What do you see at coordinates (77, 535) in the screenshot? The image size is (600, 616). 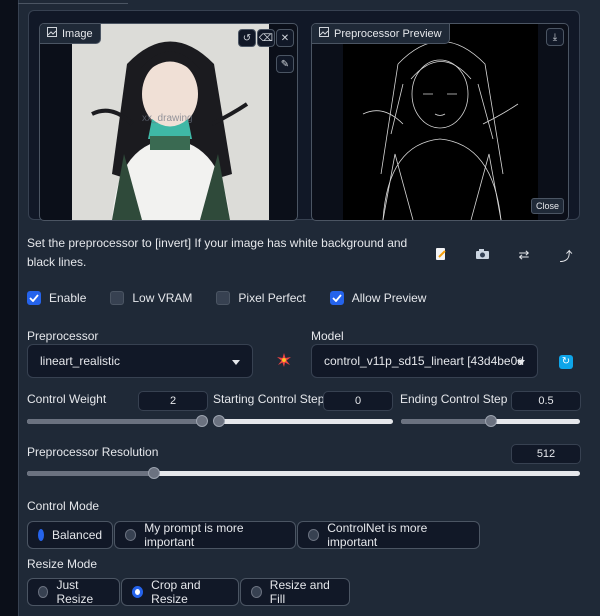 I see `radio-label: Balanced` at bounding box center [77, 535].